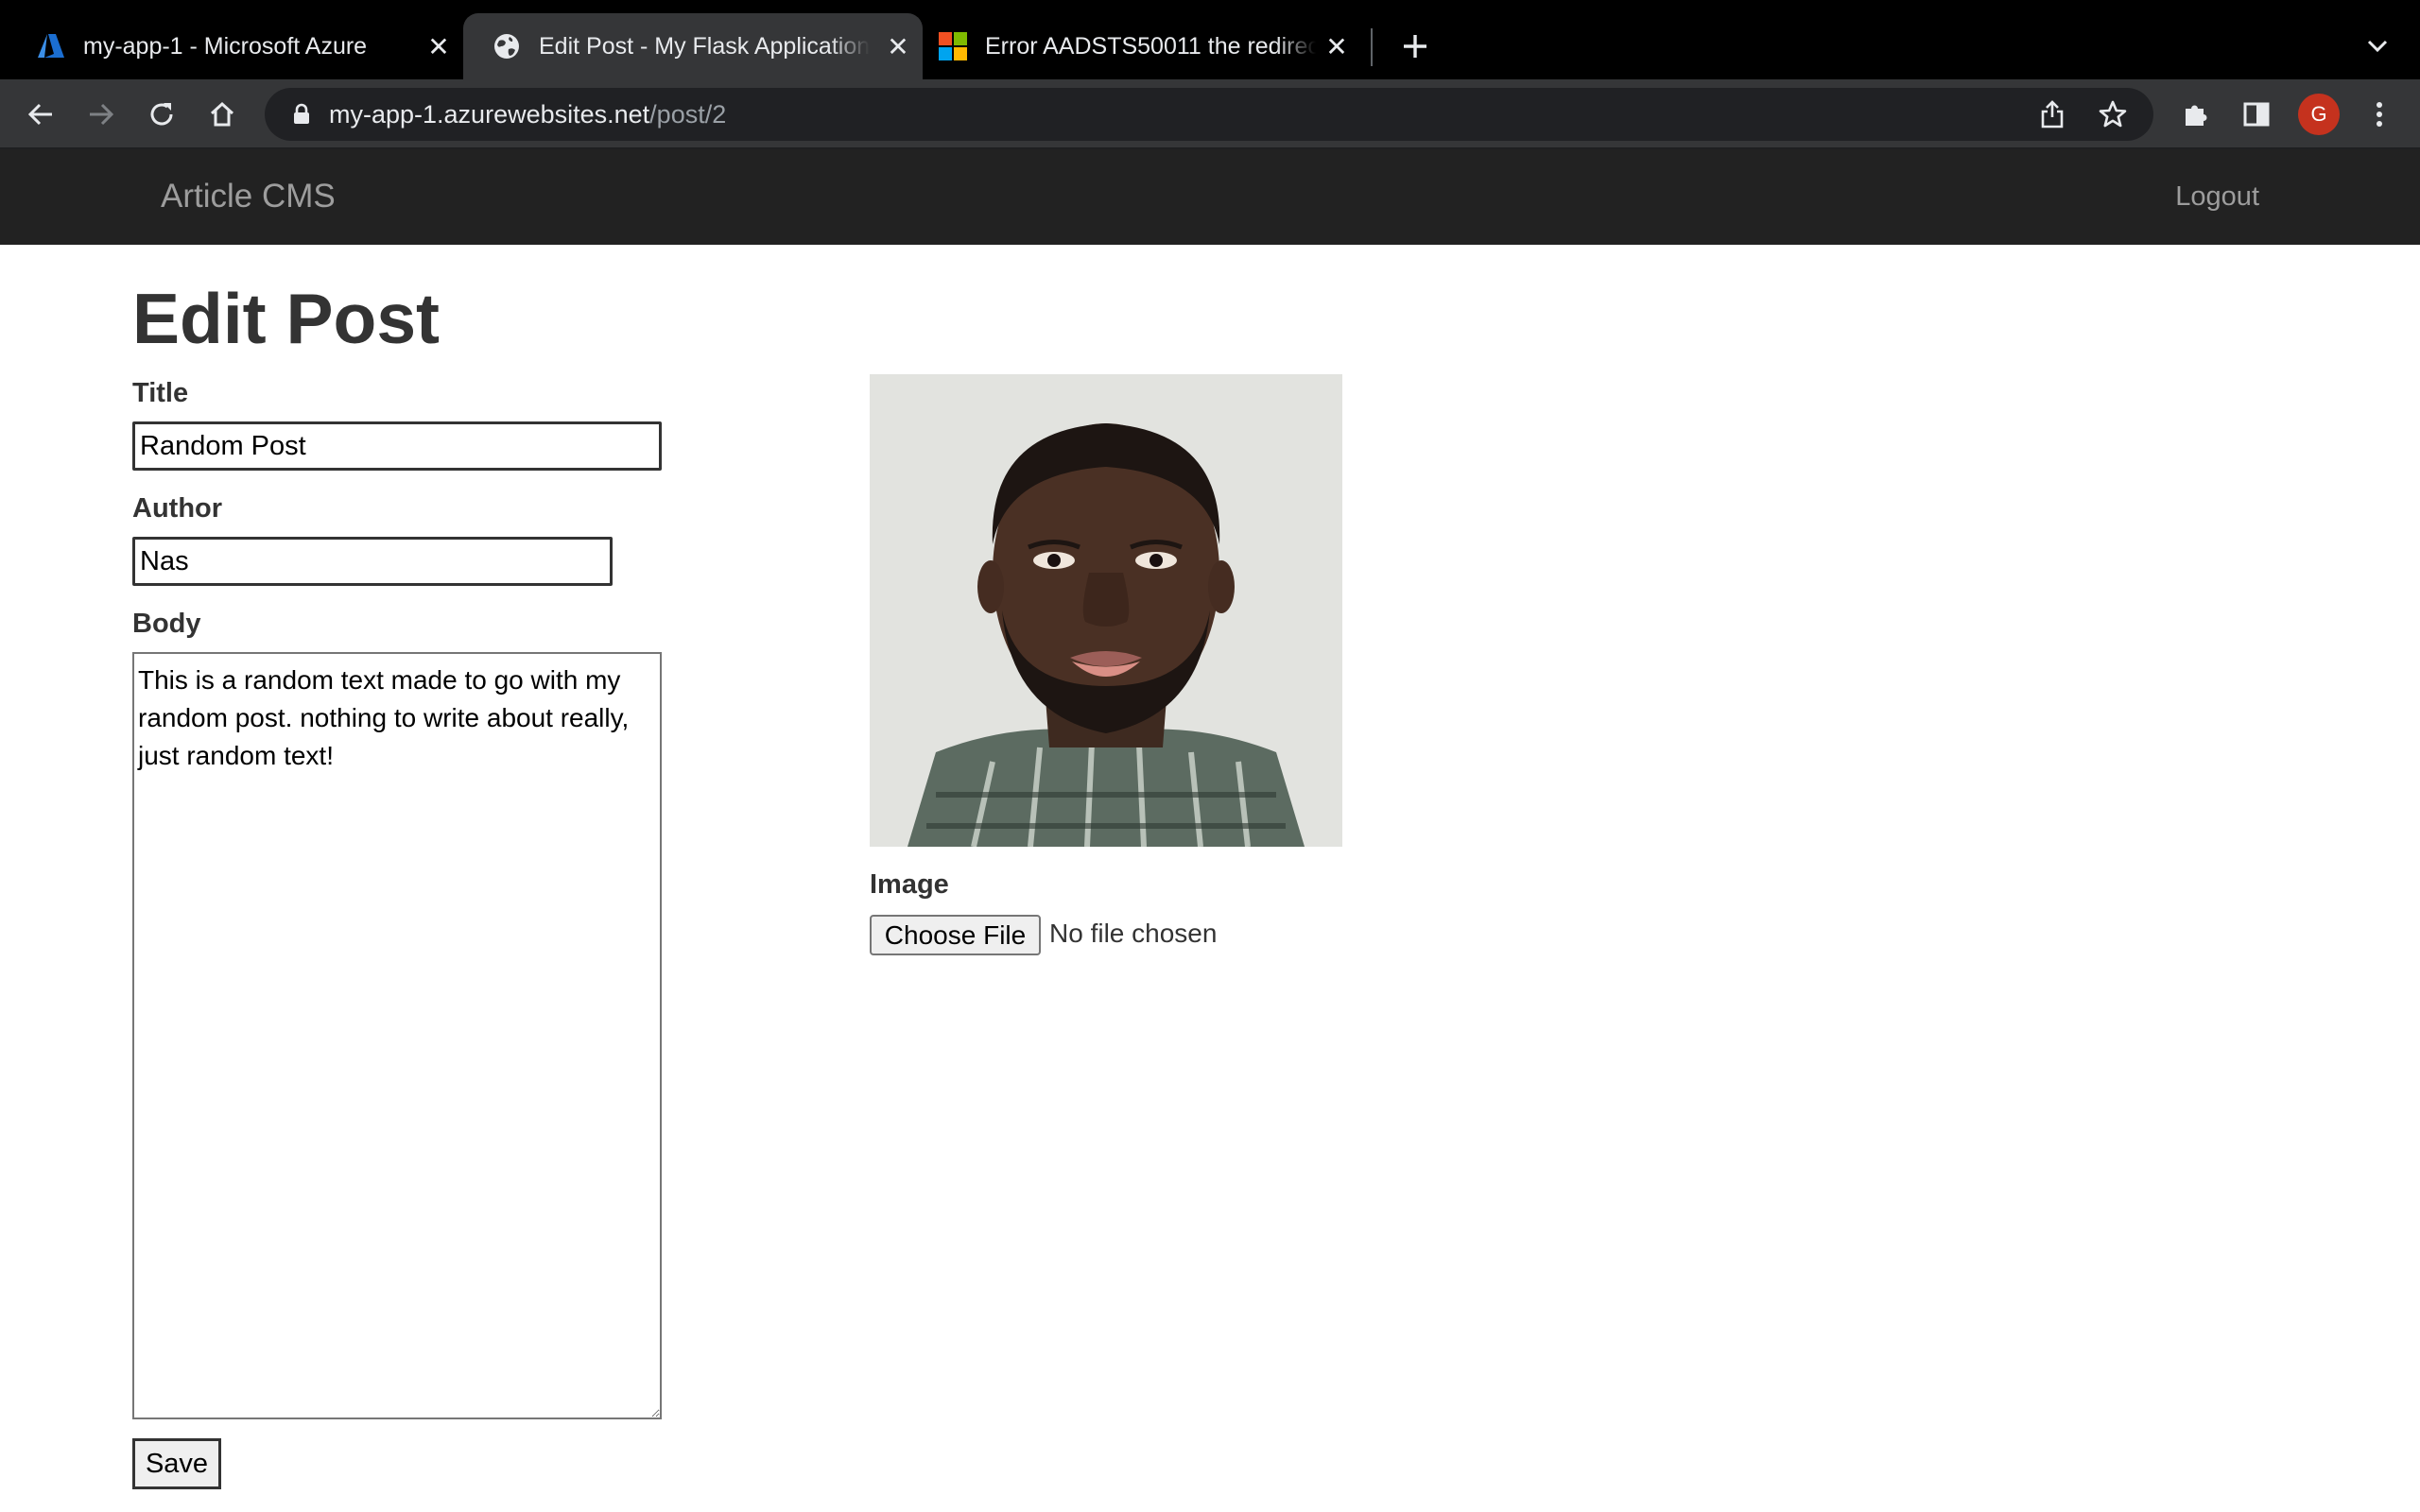  I want to click on back-arrow-icon, so click(40, 114).